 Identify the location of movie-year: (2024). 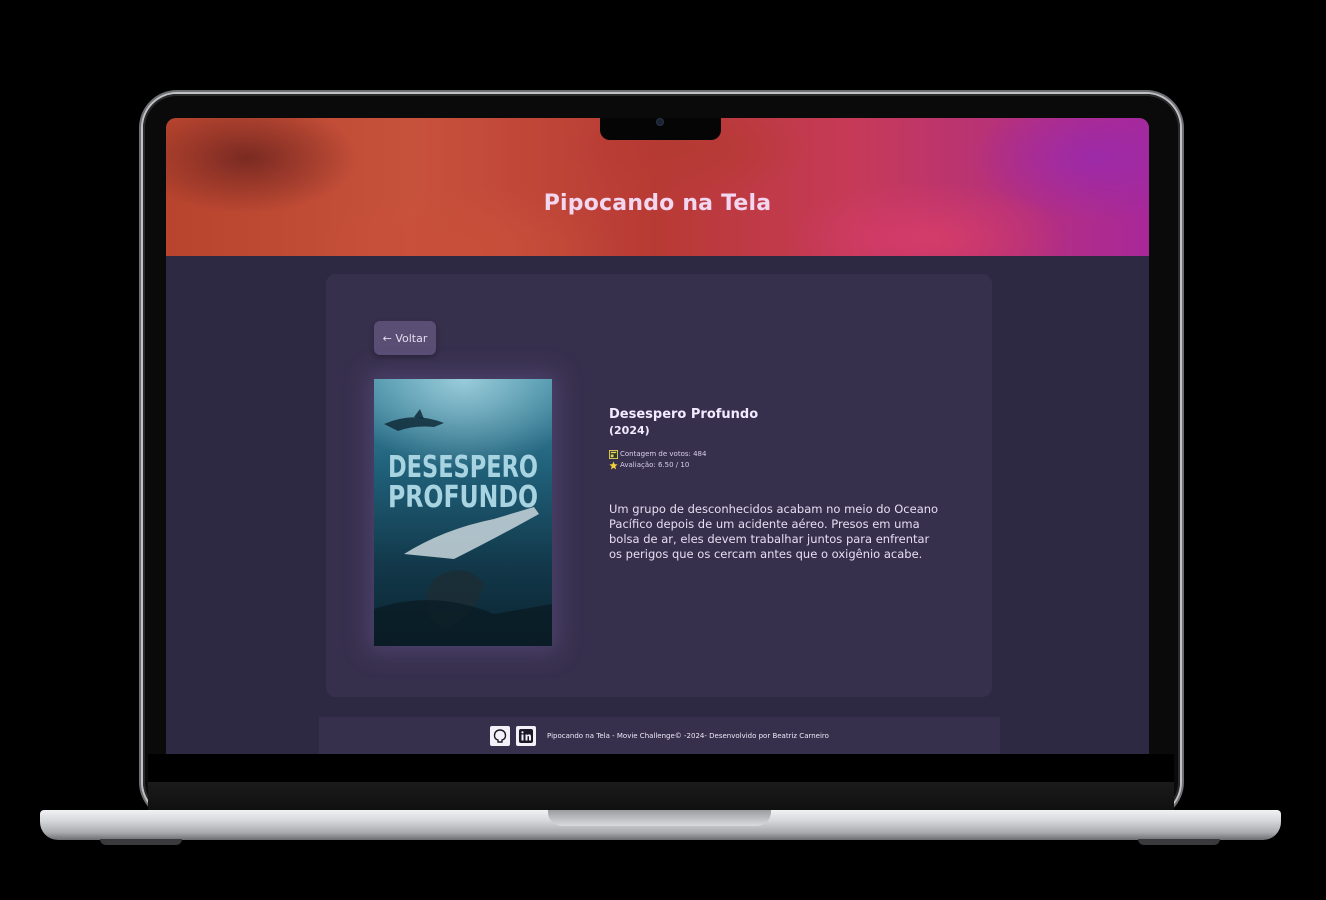
(629, 430).